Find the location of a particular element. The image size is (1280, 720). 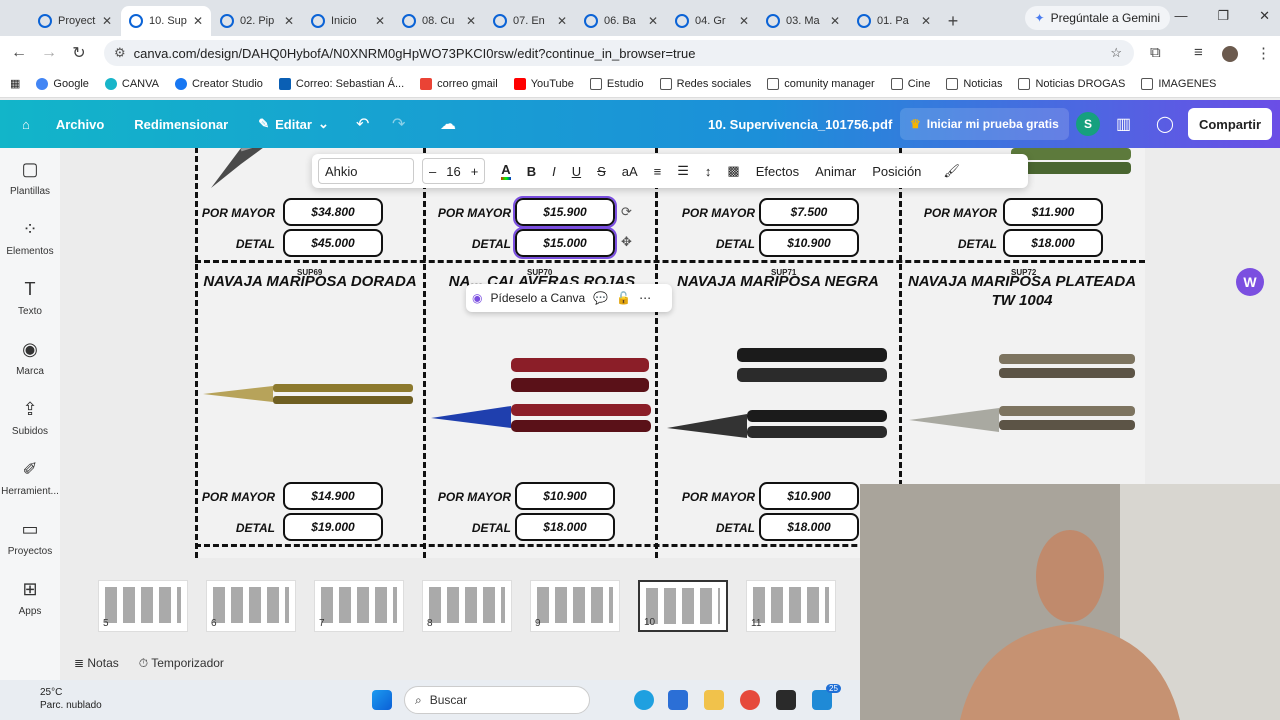

bold-icon: B is located at coordinates (531, 171).